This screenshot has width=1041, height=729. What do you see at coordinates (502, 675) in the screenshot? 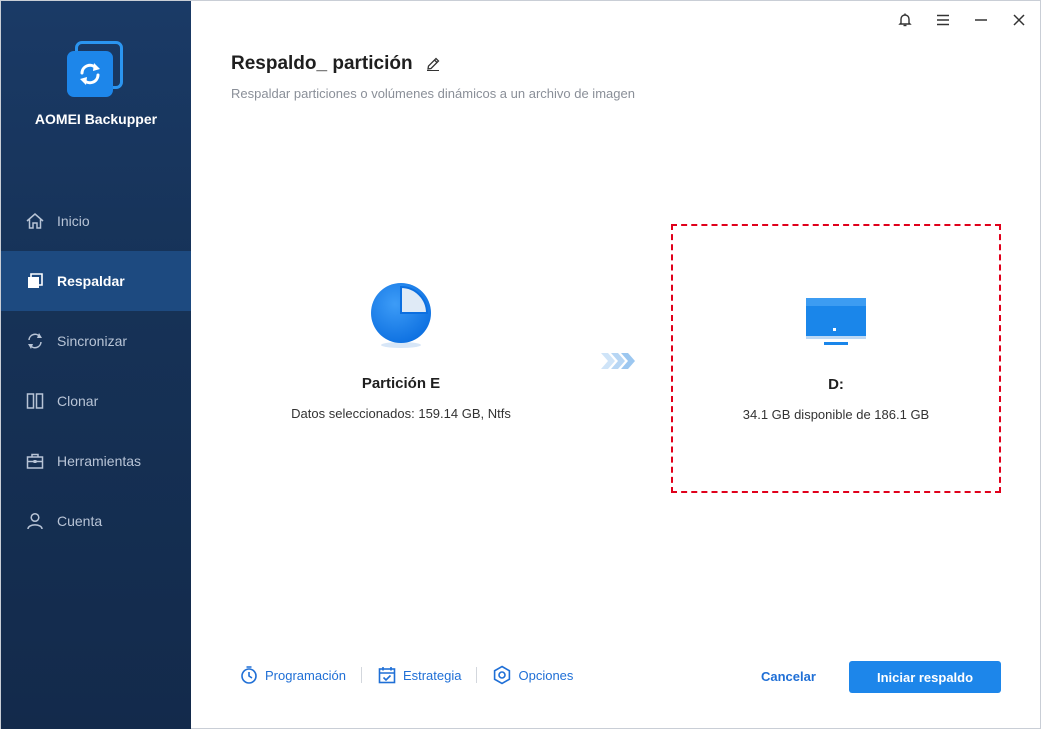
I see `settings-icon` at bounding box center [502, 675].